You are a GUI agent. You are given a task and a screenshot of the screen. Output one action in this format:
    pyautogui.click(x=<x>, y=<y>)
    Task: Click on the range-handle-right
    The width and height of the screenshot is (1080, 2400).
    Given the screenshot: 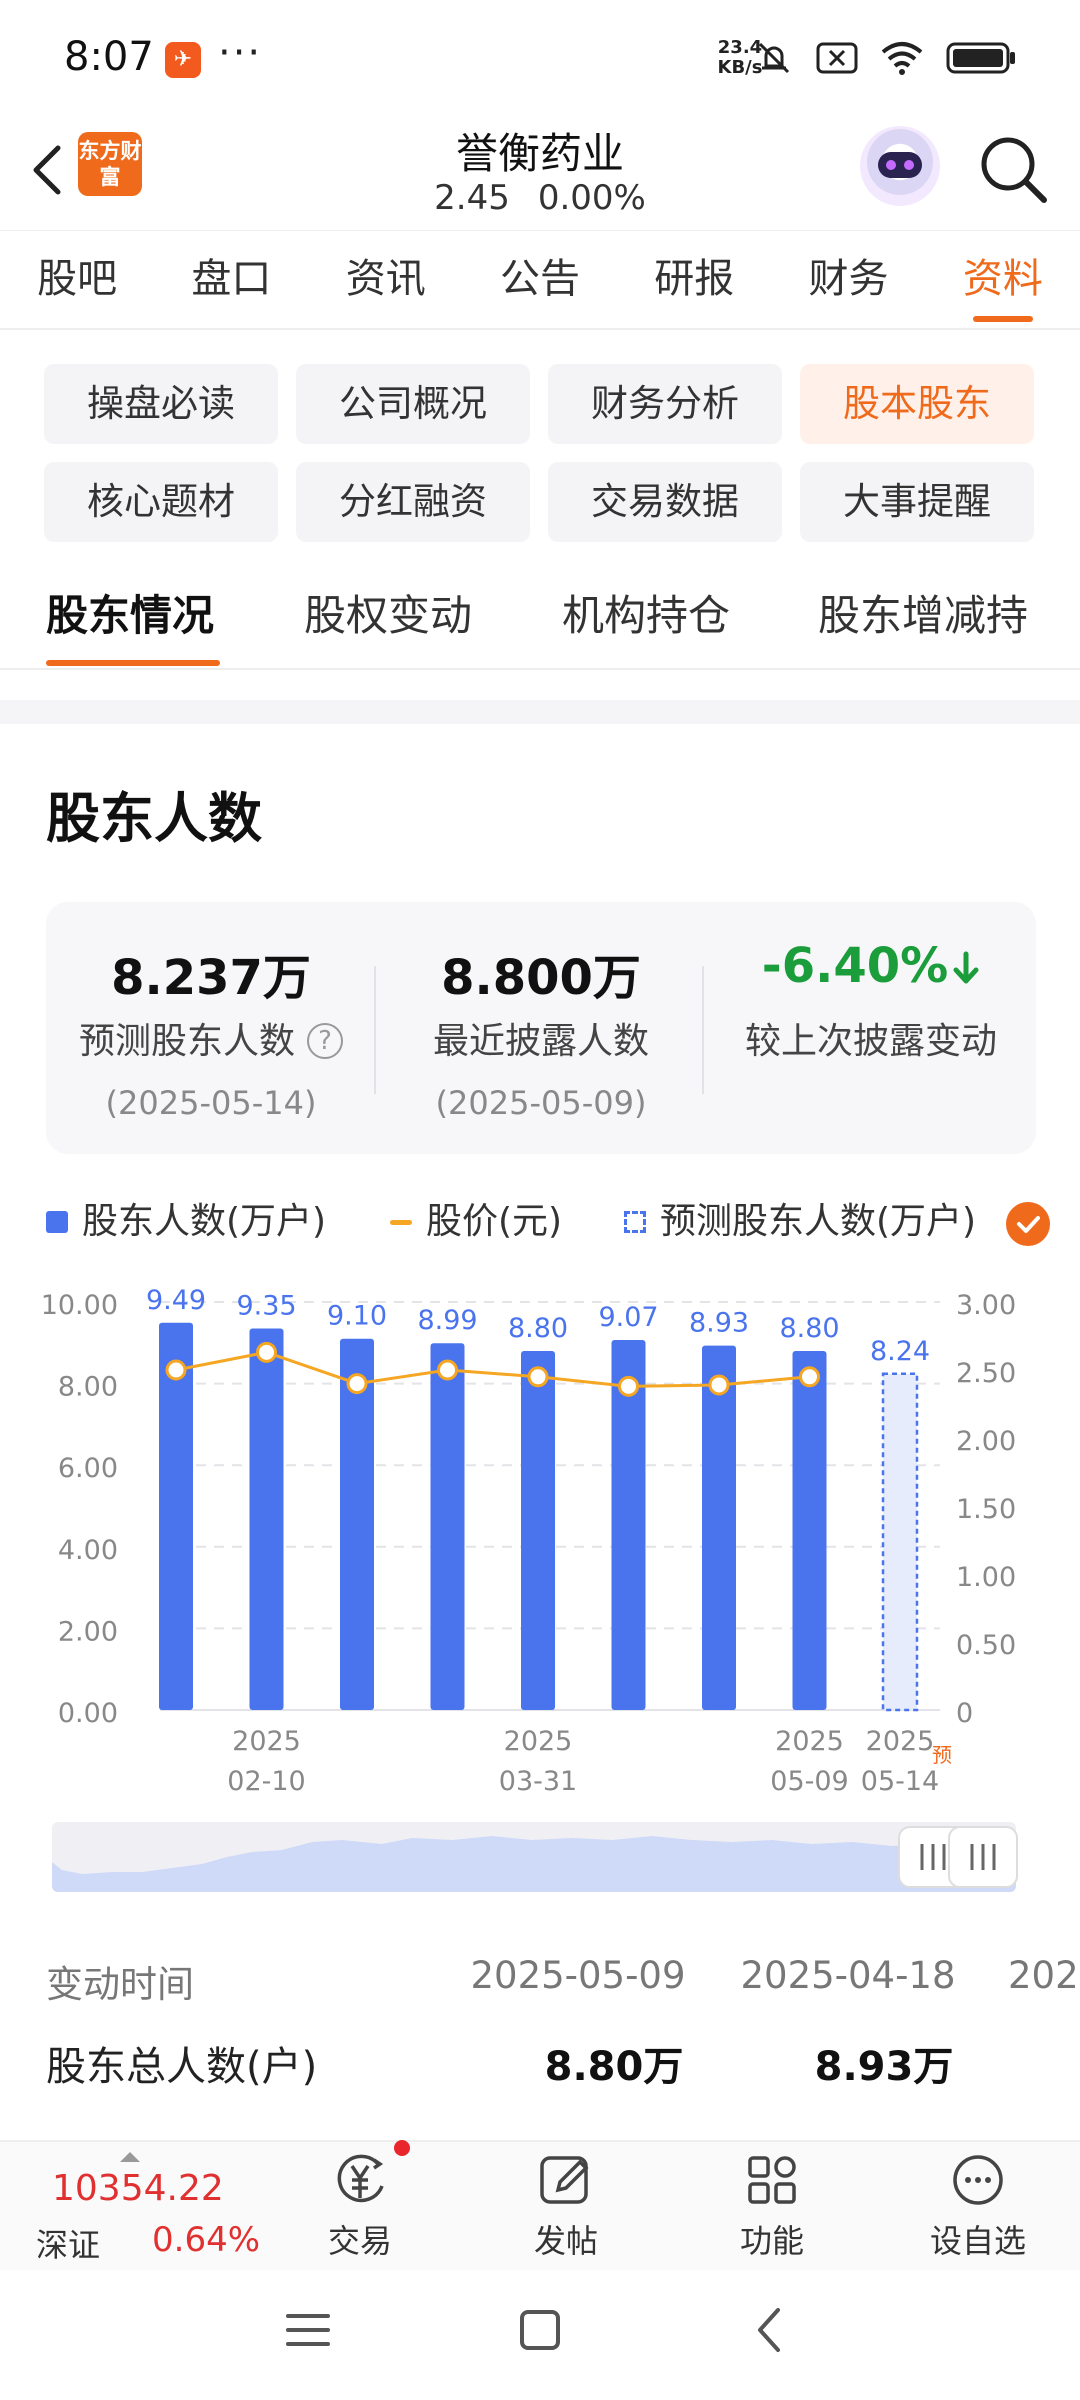 What is the action you would take?
    pyautogui.click(x=983, y=1857)
    